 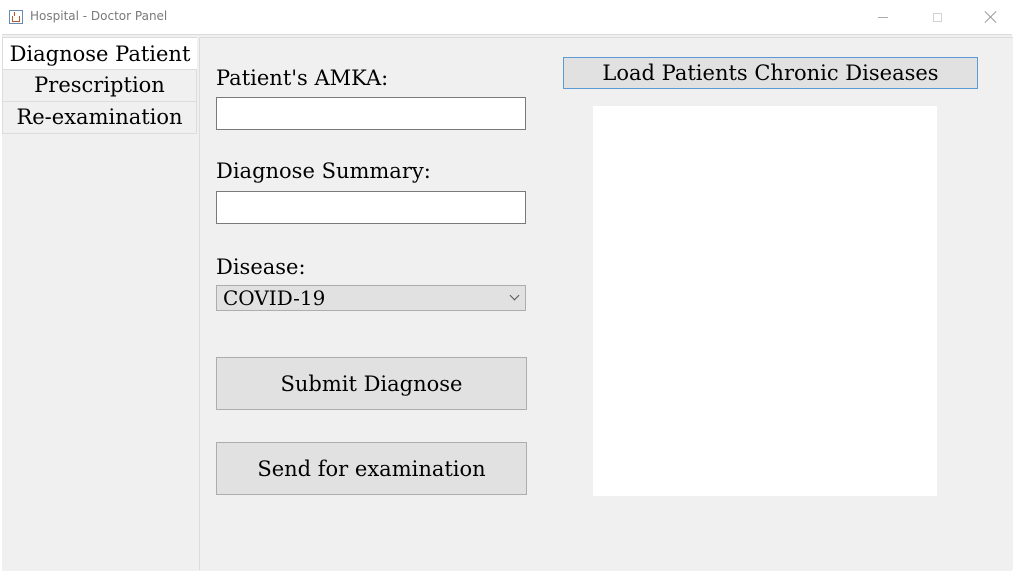 I want to click on submit-diagnose-button: Submit Diagnose, so click(x=371, y=383).